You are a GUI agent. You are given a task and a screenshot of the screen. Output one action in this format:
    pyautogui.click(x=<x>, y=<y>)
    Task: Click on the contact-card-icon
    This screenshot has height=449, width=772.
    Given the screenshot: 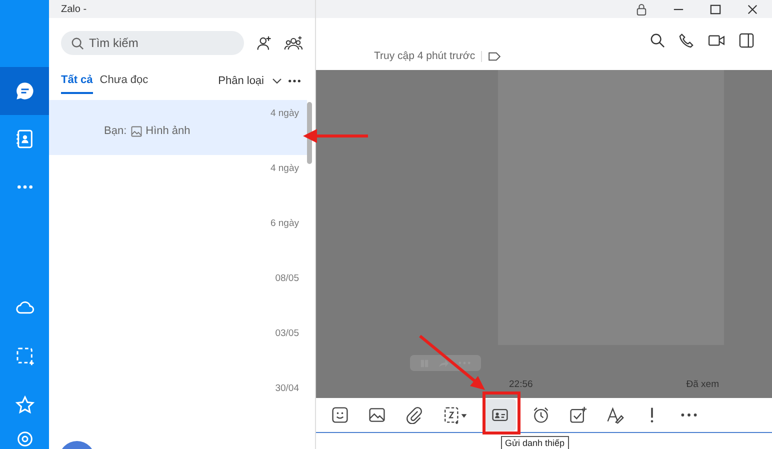 What is the action you would take?
    pyautogui.click(x=500, y=415)
    